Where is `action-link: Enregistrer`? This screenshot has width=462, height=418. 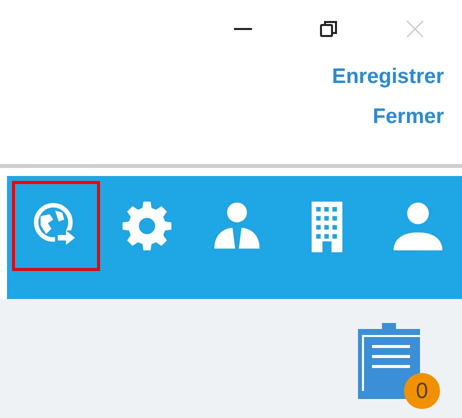 action-link: Enregistrer is located at coordinates (388, 77).